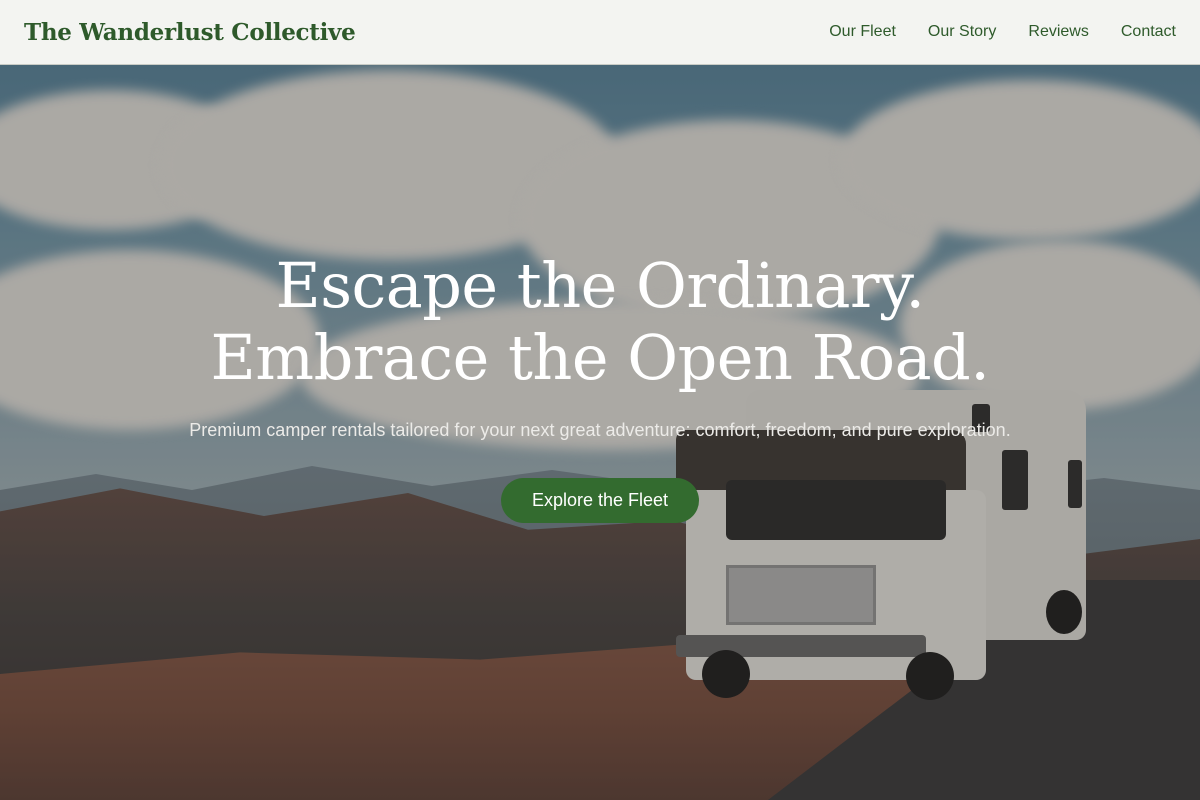 This screenshot has width=1200, height=800. What do you see at coordinates (862, 32) in the screenshot?
I see `nav-link-our-fleet: Our Fleet` at bounding box center [862, 32].